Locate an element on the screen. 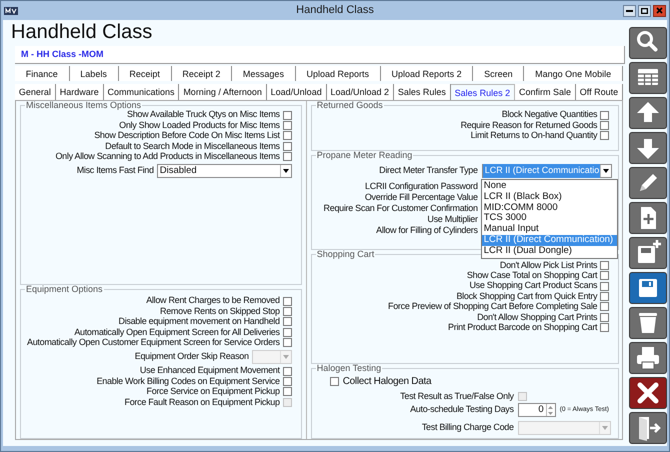  tab: Confirm Sale is located at coordinates (545, 92).